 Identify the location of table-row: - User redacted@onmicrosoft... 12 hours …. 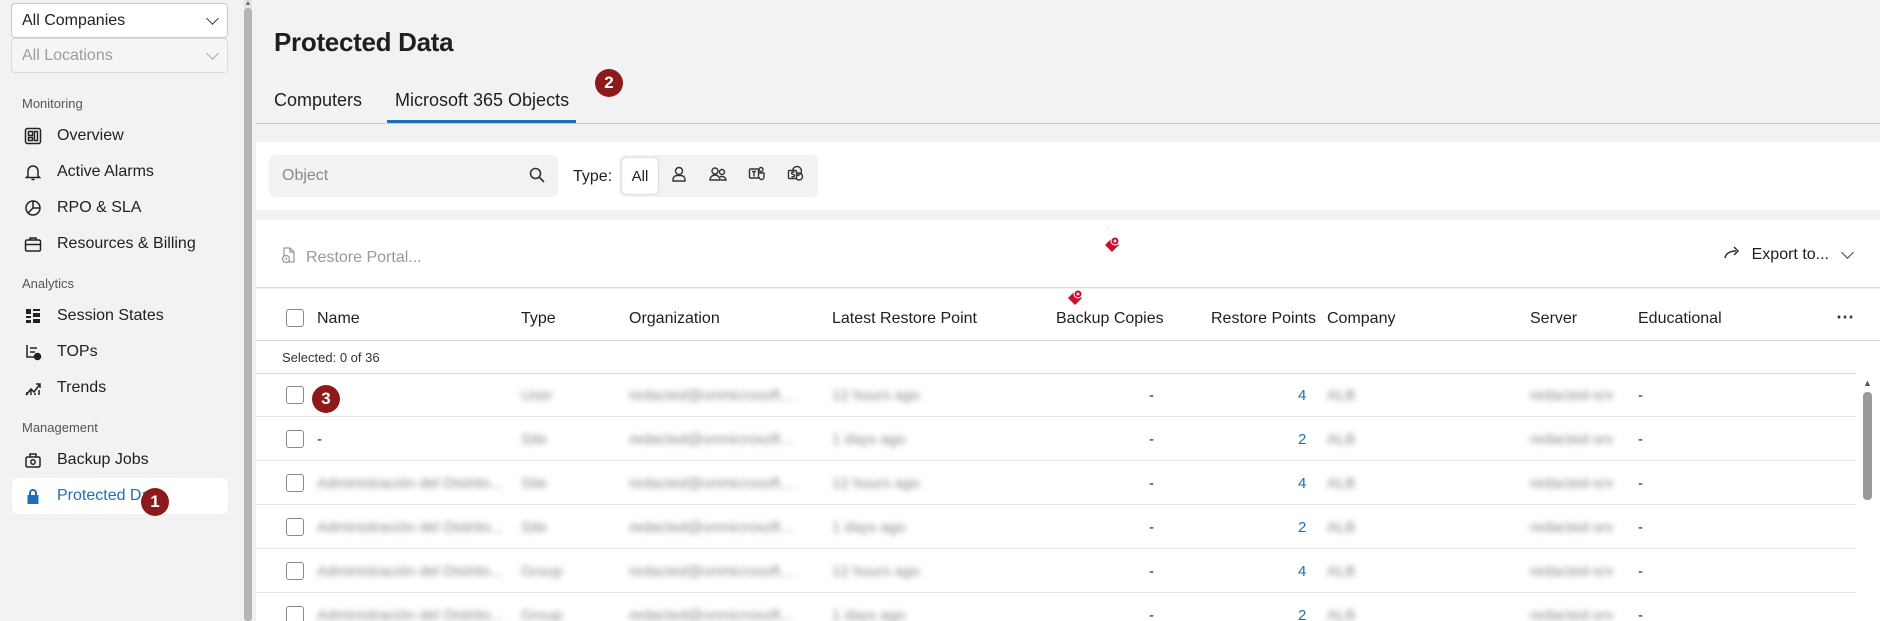
(1056, 395).